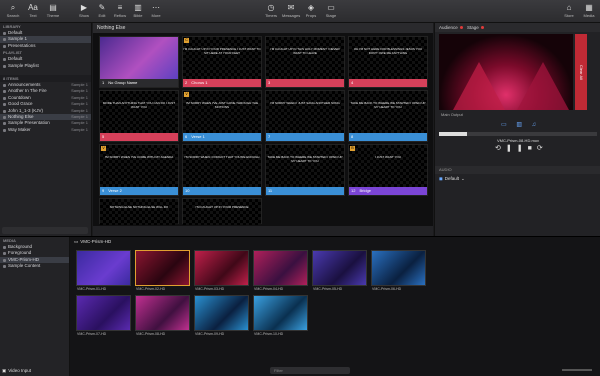 The image size is (600, 376). Describe the element at coordinates (532, 148) in the screenshot. I see `stop-icon: ■` at that location.